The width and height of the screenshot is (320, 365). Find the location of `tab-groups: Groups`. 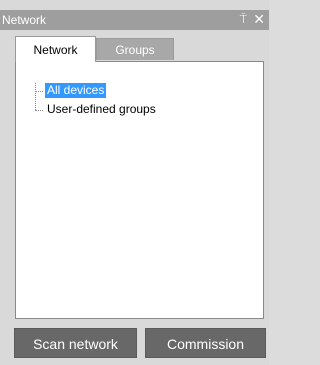

tab-groups: Groups is located at coordinates (135, 49).